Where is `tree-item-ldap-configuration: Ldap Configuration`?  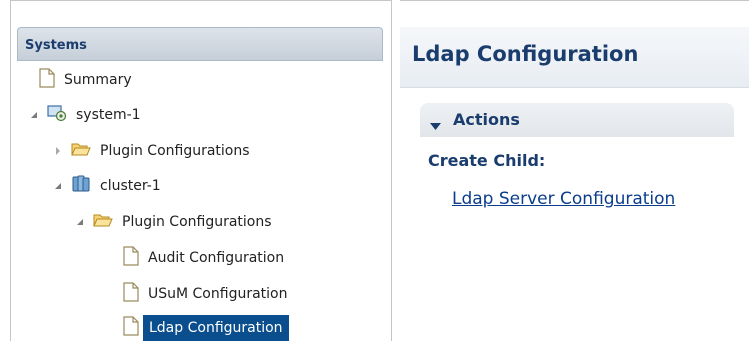 tree-item-ldap-configuration: Ldap Configuration is located at coordinates (206, 328).